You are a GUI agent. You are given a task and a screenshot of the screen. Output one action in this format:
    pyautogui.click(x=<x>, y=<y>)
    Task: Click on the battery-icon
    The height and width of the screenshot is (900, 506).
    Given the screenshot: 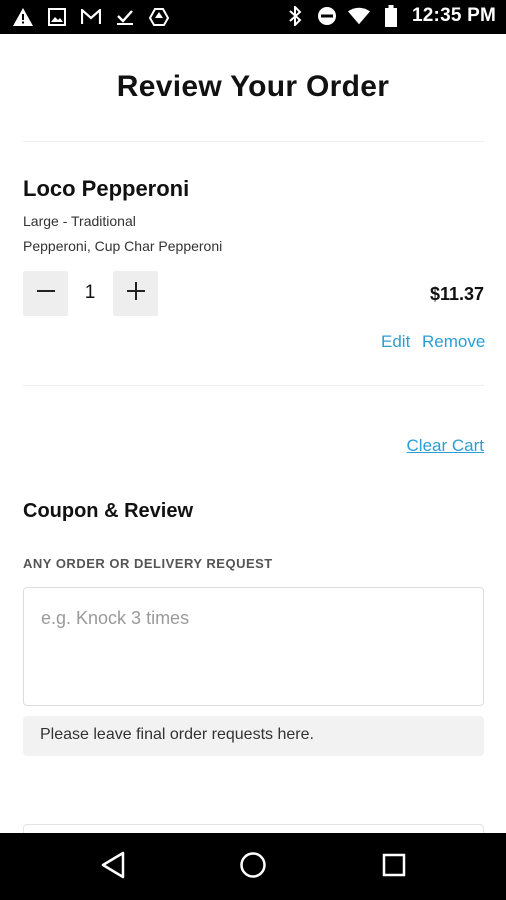 What is the action you would take?
    pyautogui.click(x=391, y=16)
    